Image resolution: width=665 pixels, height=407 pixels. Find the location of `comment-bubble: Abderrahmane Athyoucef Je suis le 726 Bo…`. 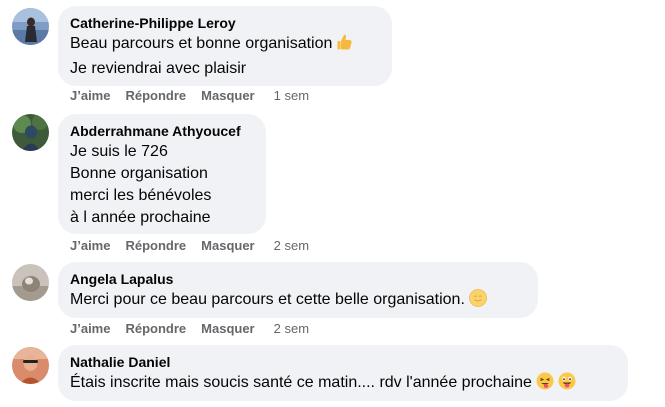

comment-bubble: Abderrahmane Athyoucef Je suis le 726 Bo… is located at coordinates (162, 174).